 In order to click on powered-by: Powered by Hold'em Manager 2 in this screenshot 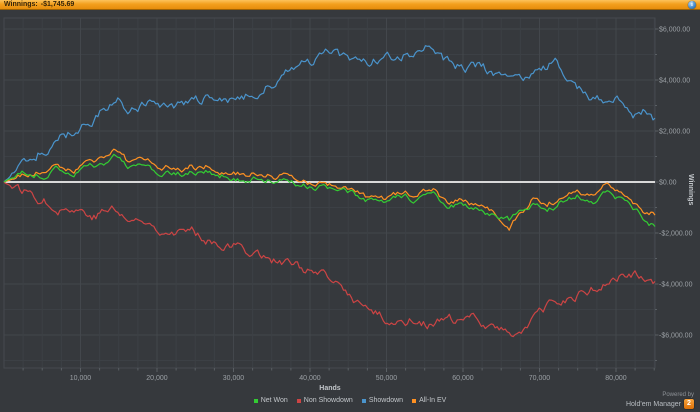, I will do `click(660, 400)`.